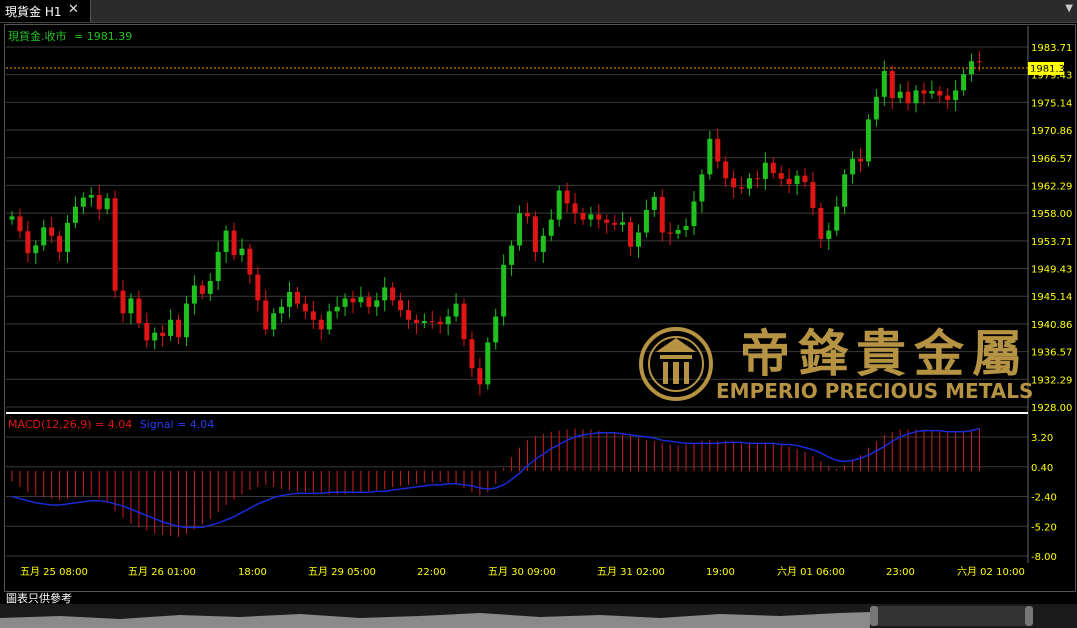 Image resolution: width=1077 pixels, height=628 pixels. I want to click on price-tick-label: 1932.29, so click(1051, 380).